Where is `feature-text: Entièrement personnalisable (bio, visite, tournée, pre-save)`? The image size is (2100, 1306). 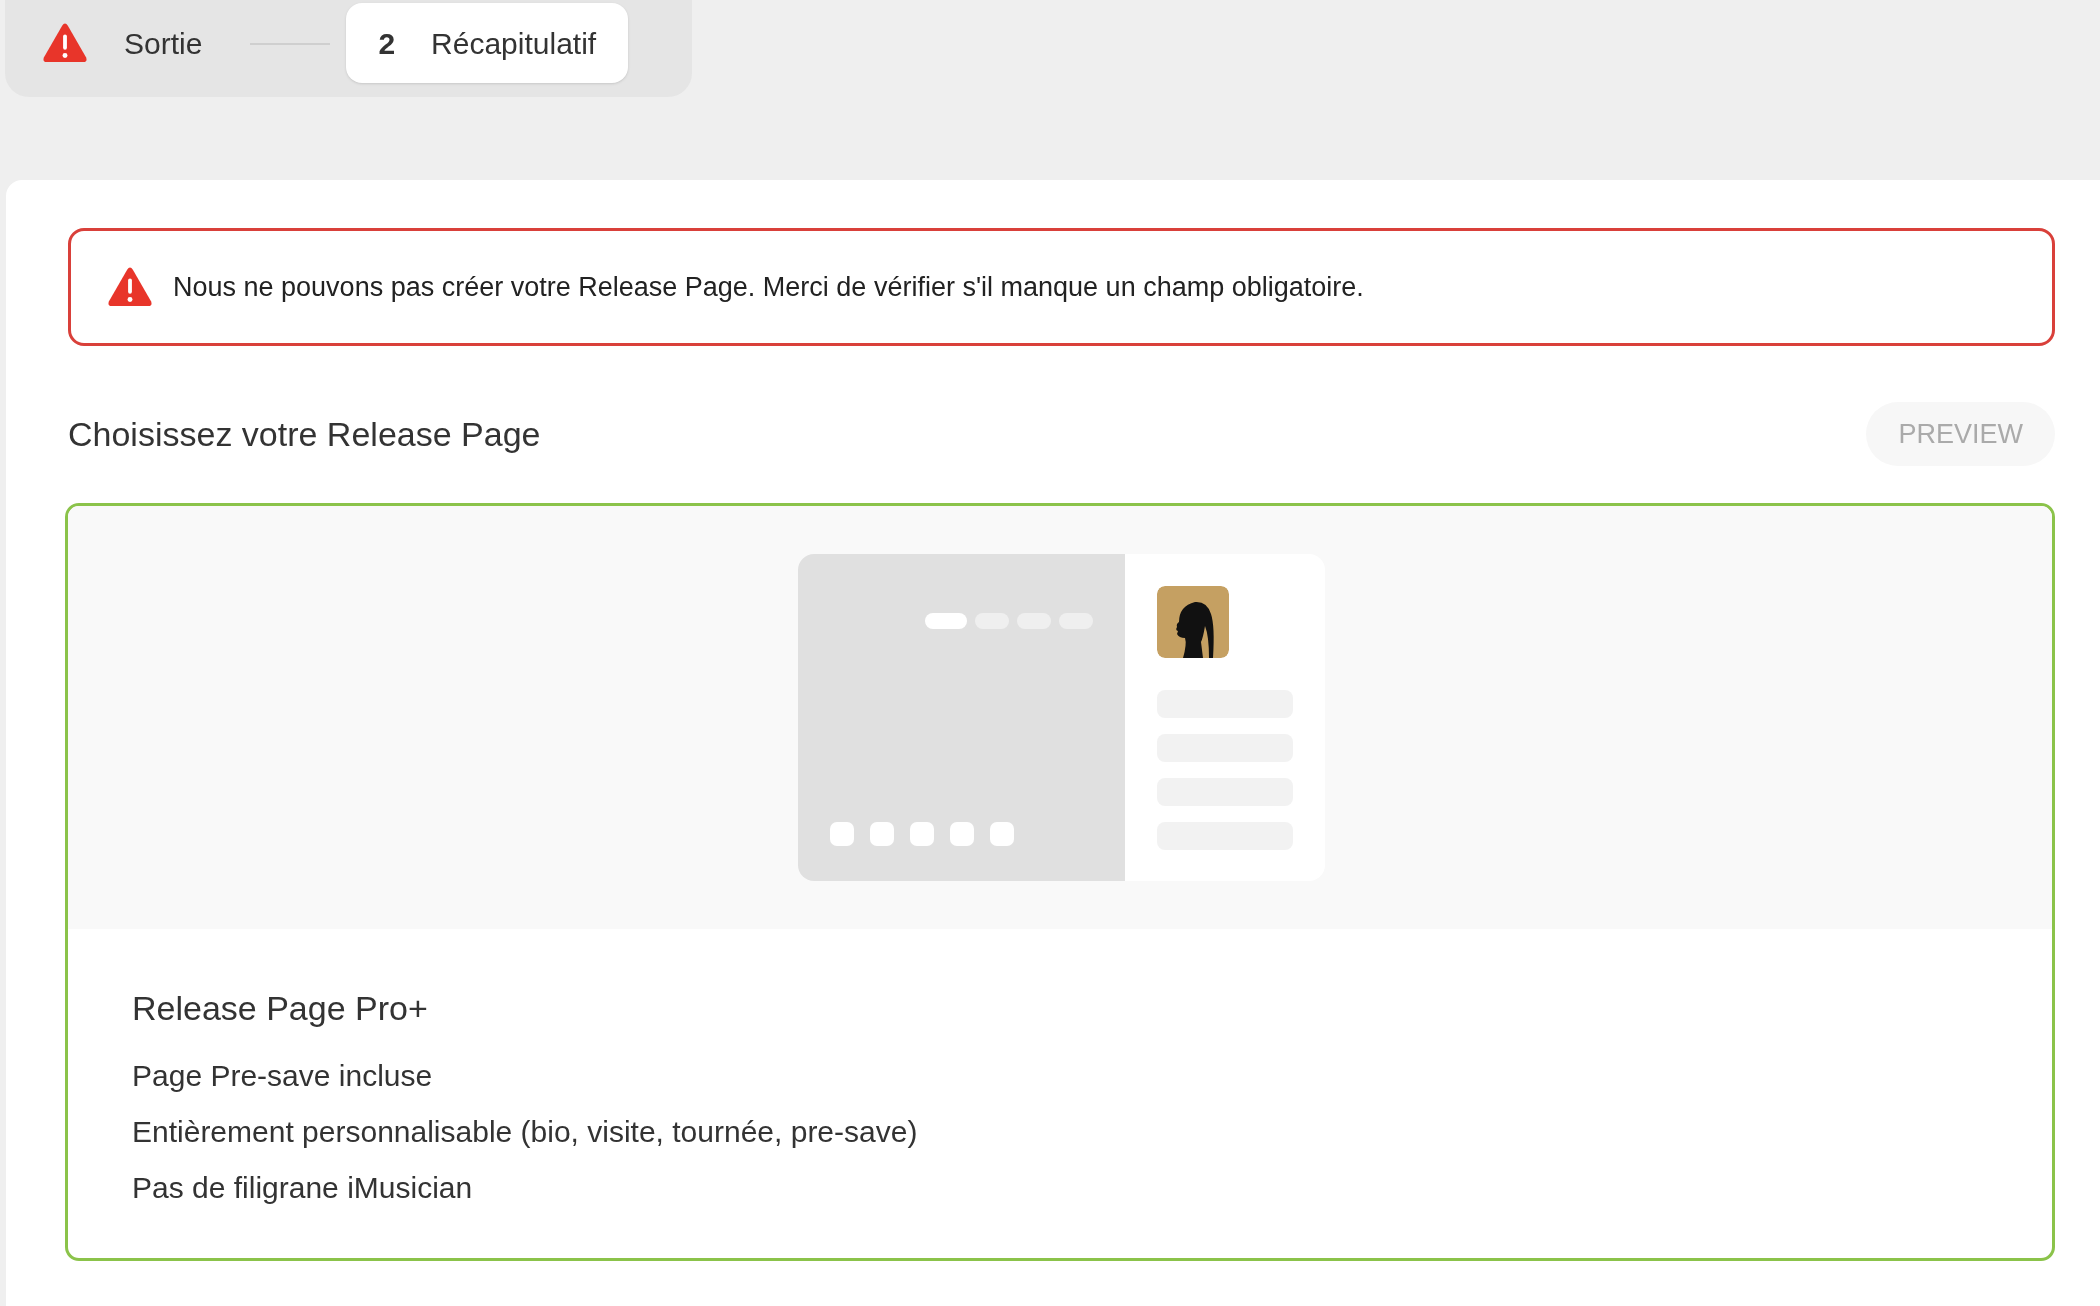
feature-text: Entièrement personnalisable (bio, visite, tournée, pre-save) is located at coordinates (525, 1132).